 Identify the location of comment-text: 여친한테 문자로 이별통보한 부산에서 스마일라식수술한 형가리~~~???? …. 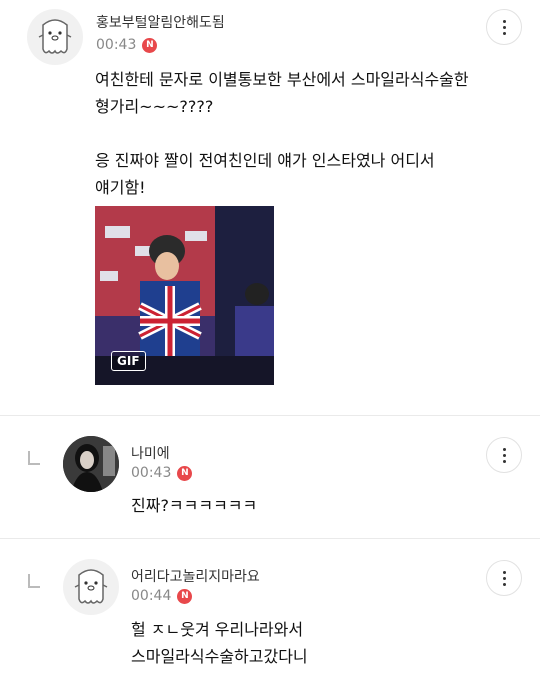
(282, 133).